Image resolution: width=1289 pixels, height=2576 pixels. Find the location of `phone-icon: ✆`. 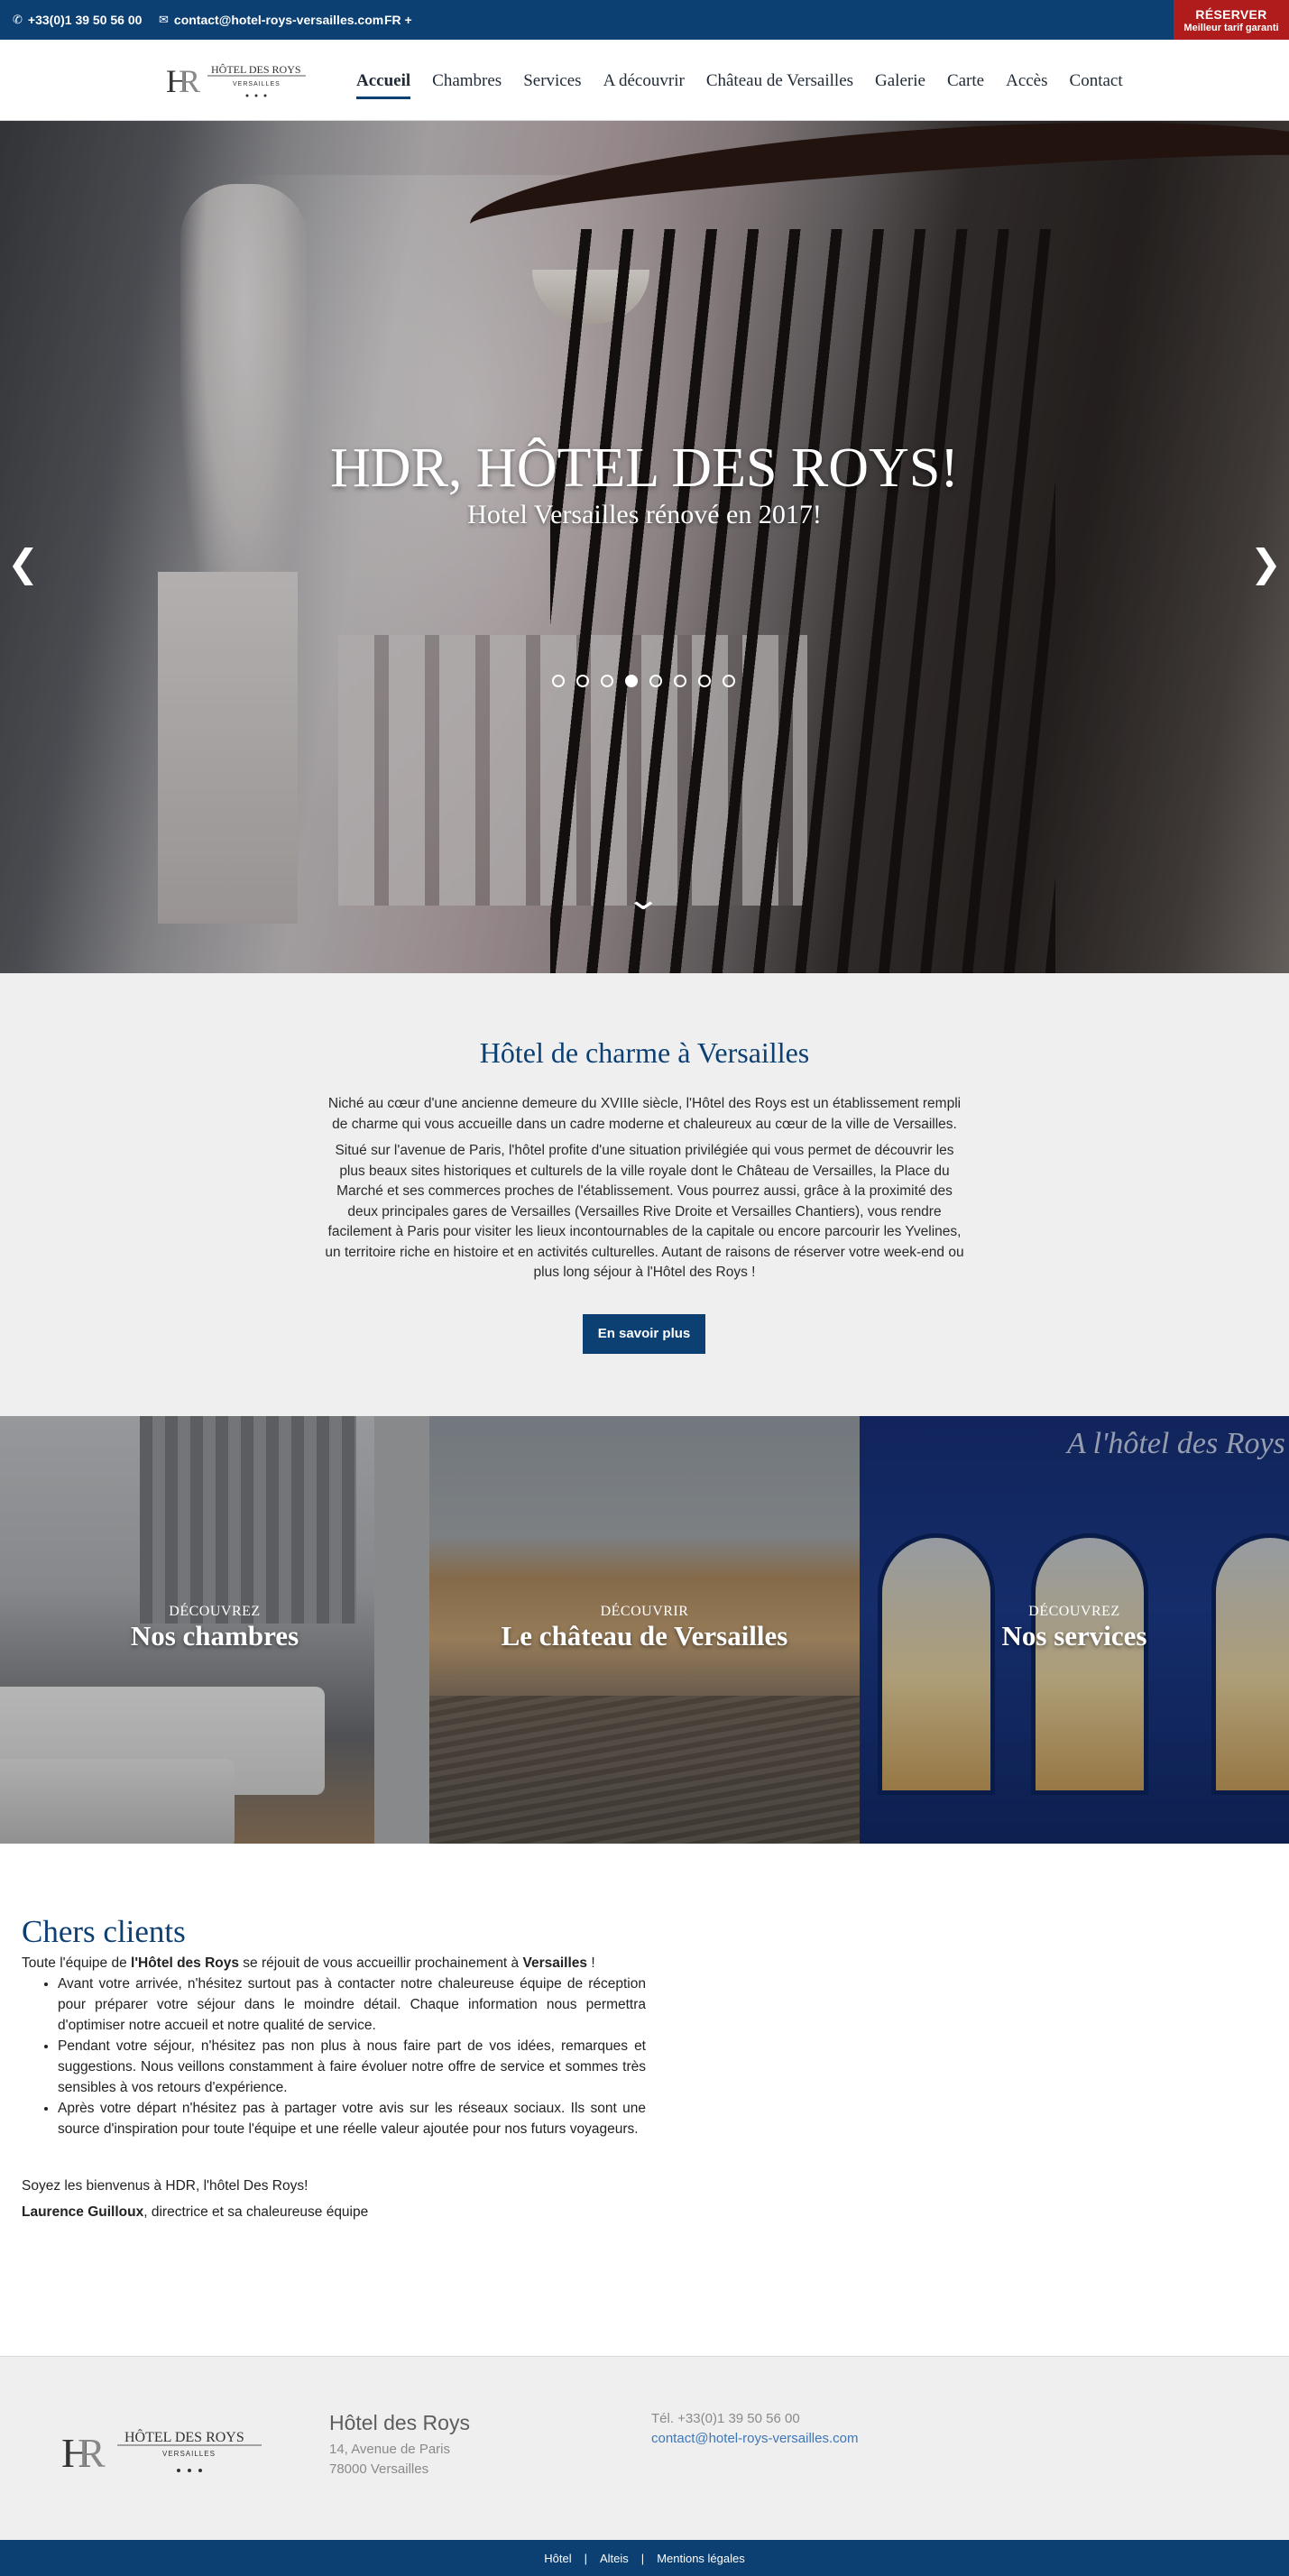

phone-icon: ✆ is located at coordinates (18, 19).